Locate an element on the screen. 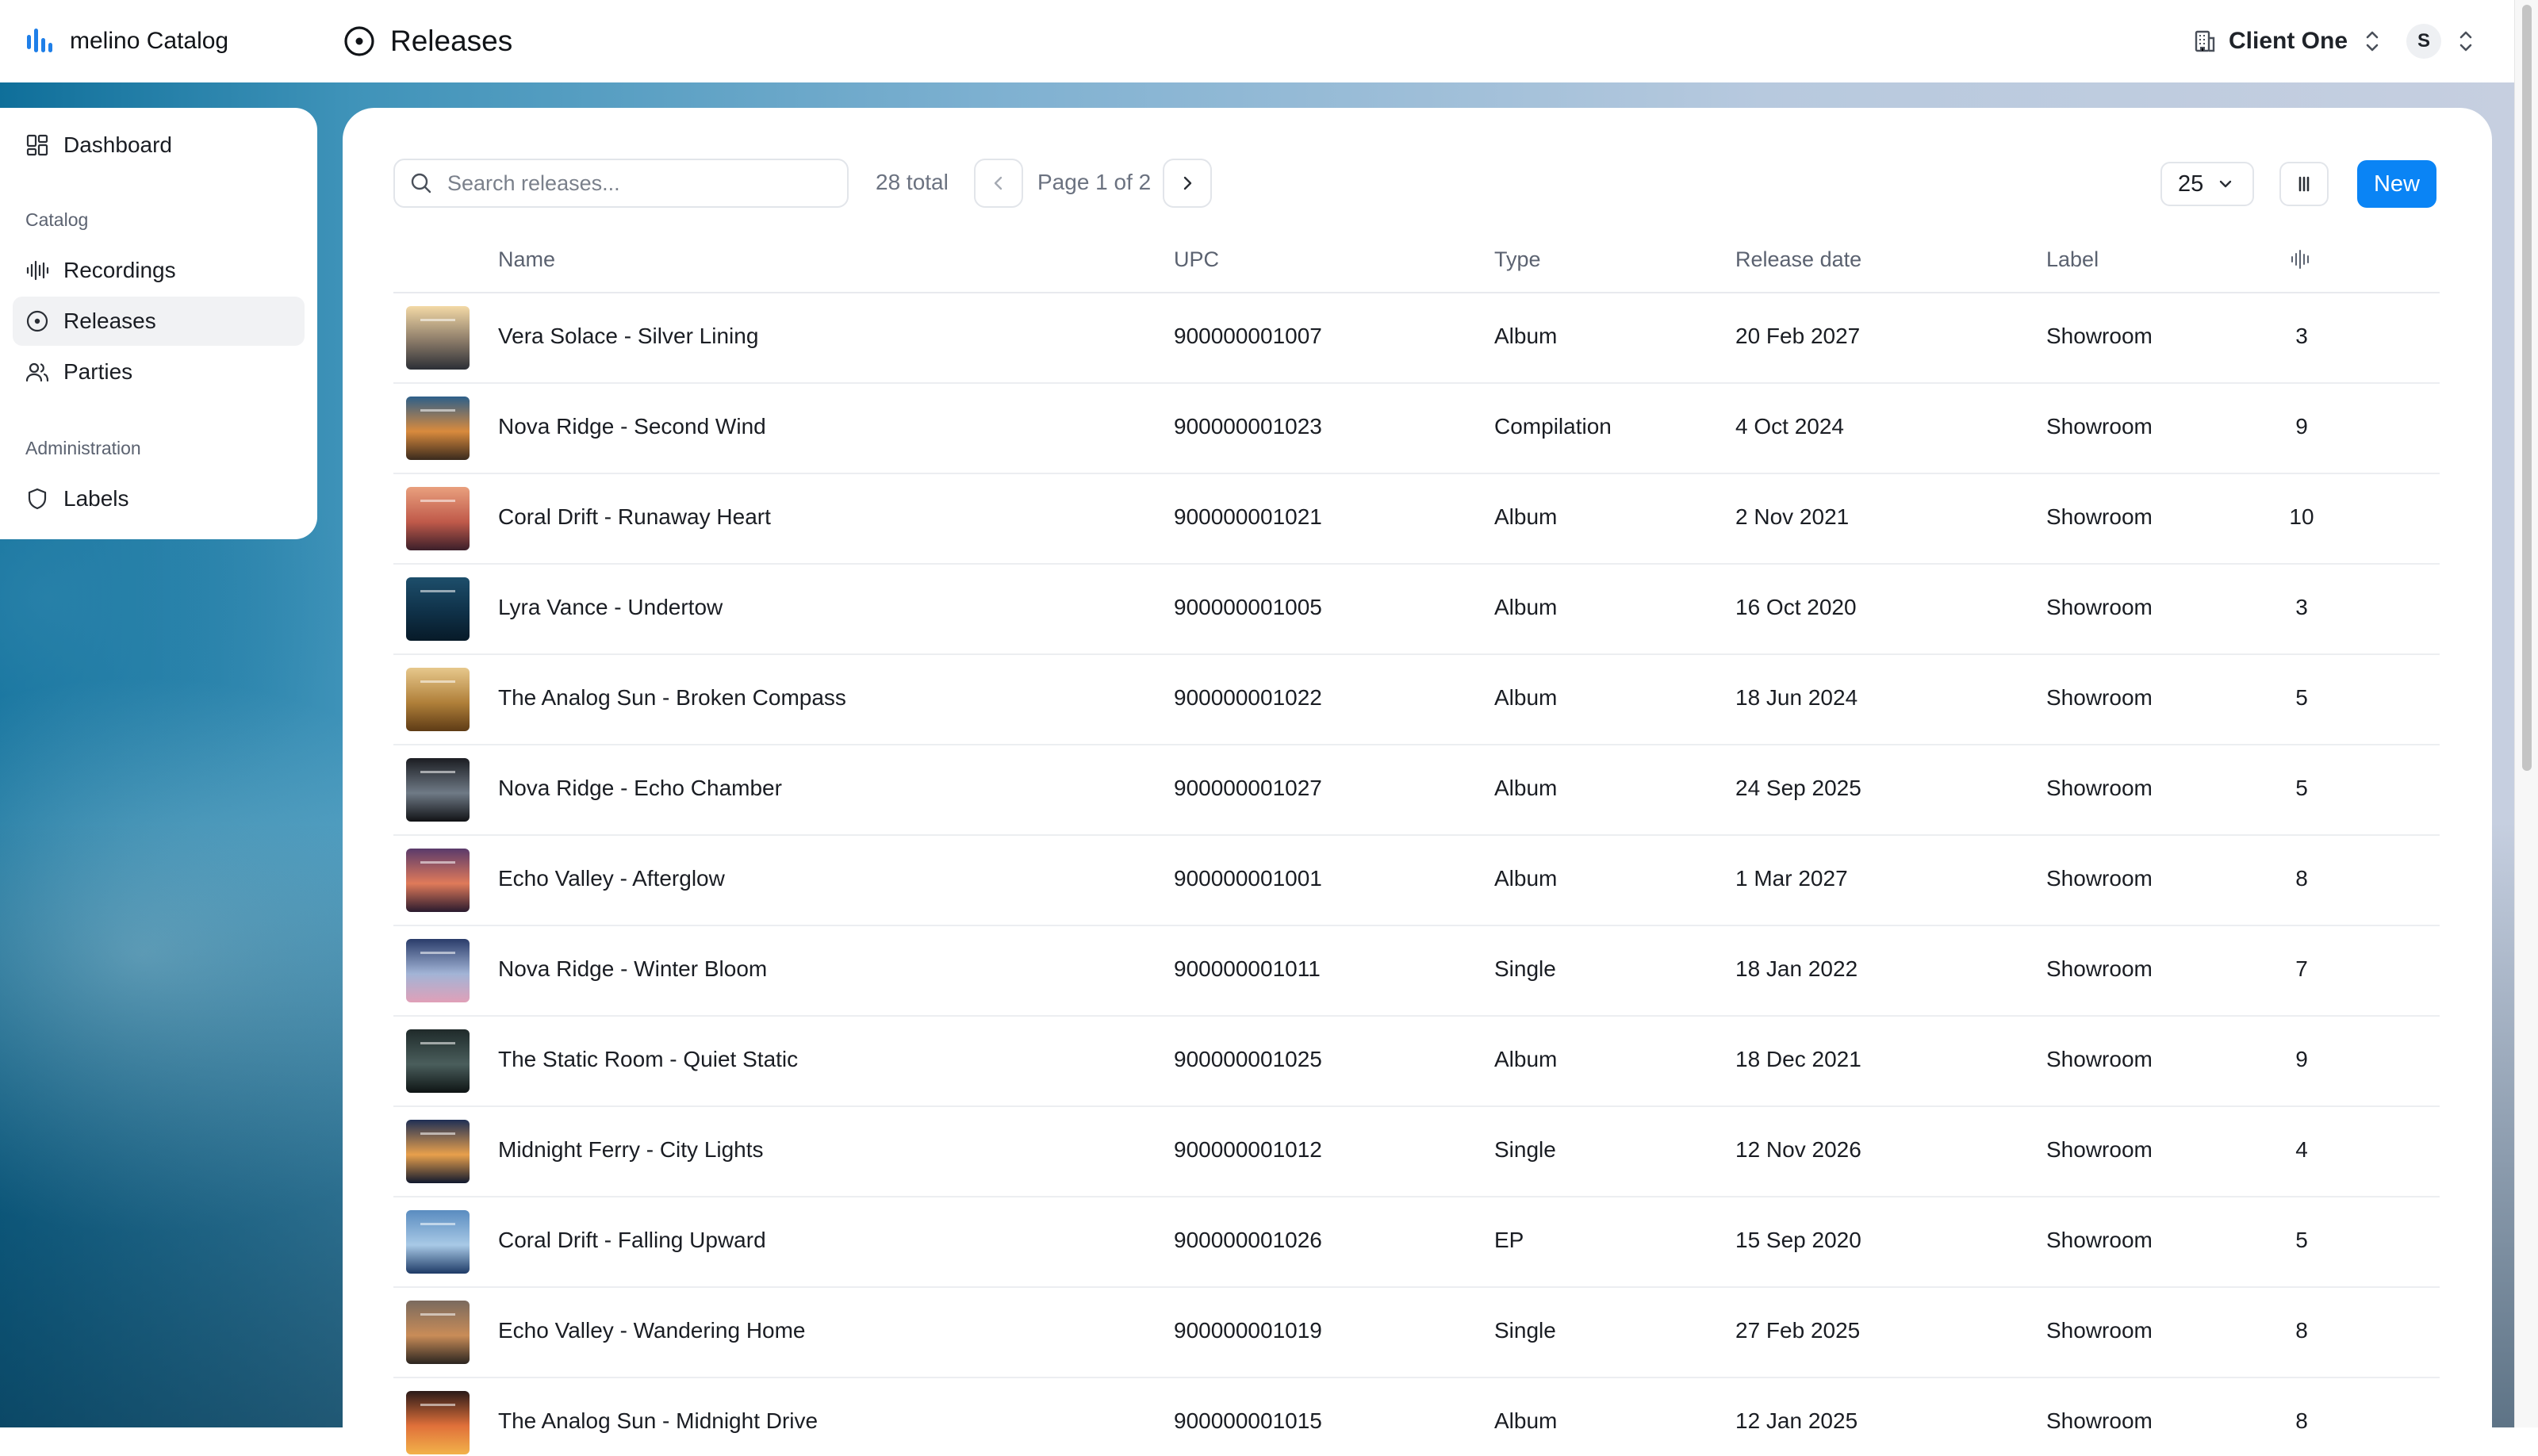 The width and height of the screenshot is (2538, 1456). sidebar-item-label: Parties is located at coordinates (98, 371).